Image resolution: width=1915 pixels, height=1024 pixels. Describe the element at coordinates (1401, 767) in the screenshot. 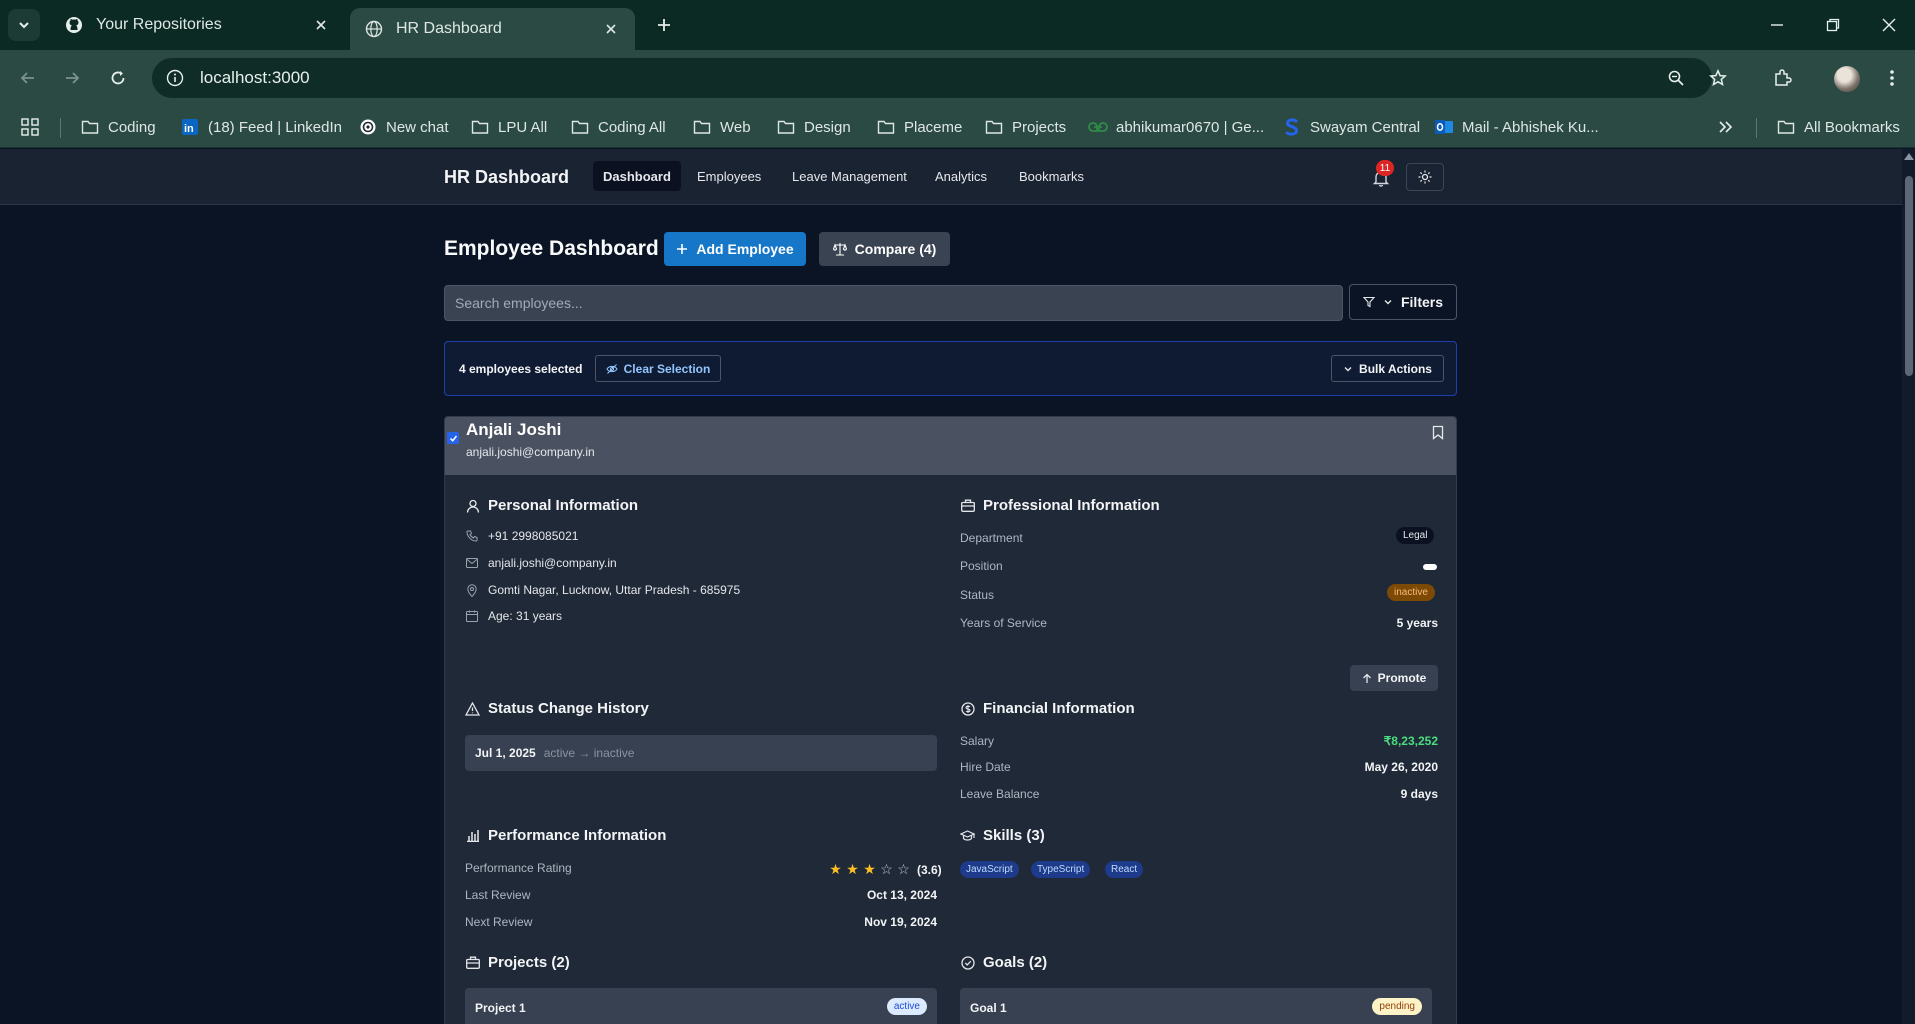

I see `hire-date-value: May 26, 2020` at that location.